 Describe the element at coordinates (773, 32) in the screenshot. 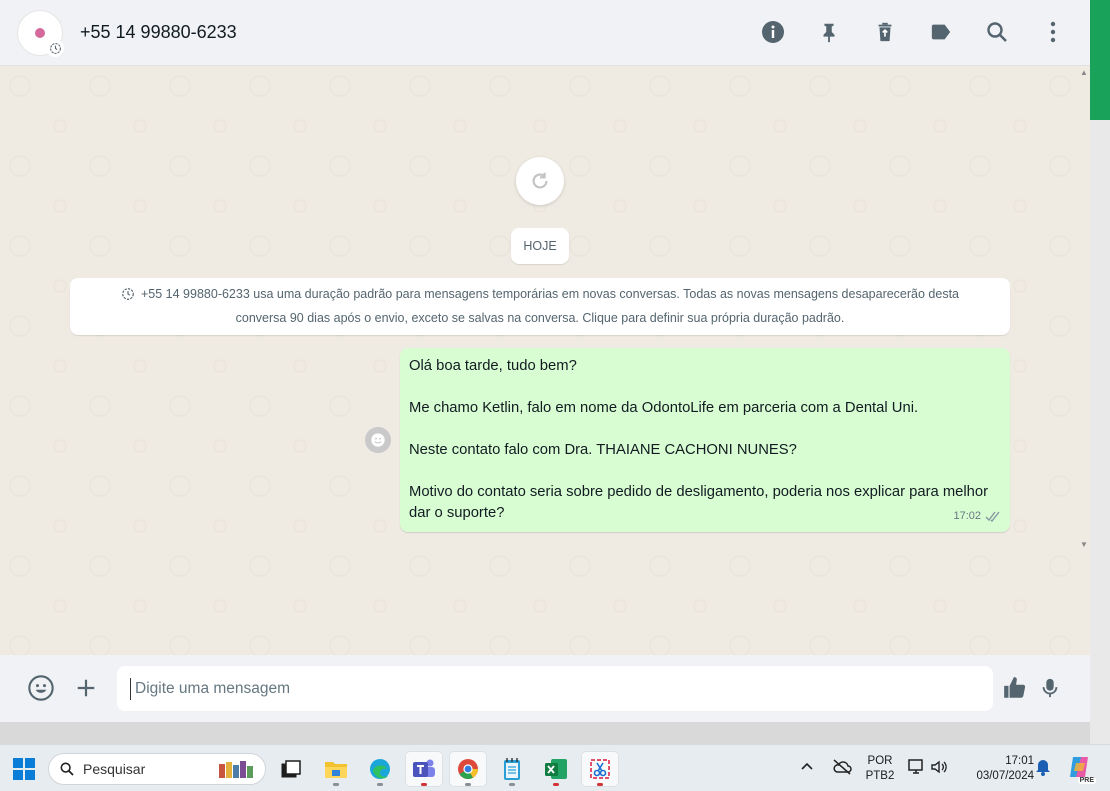

I see `info-icon` at that location.